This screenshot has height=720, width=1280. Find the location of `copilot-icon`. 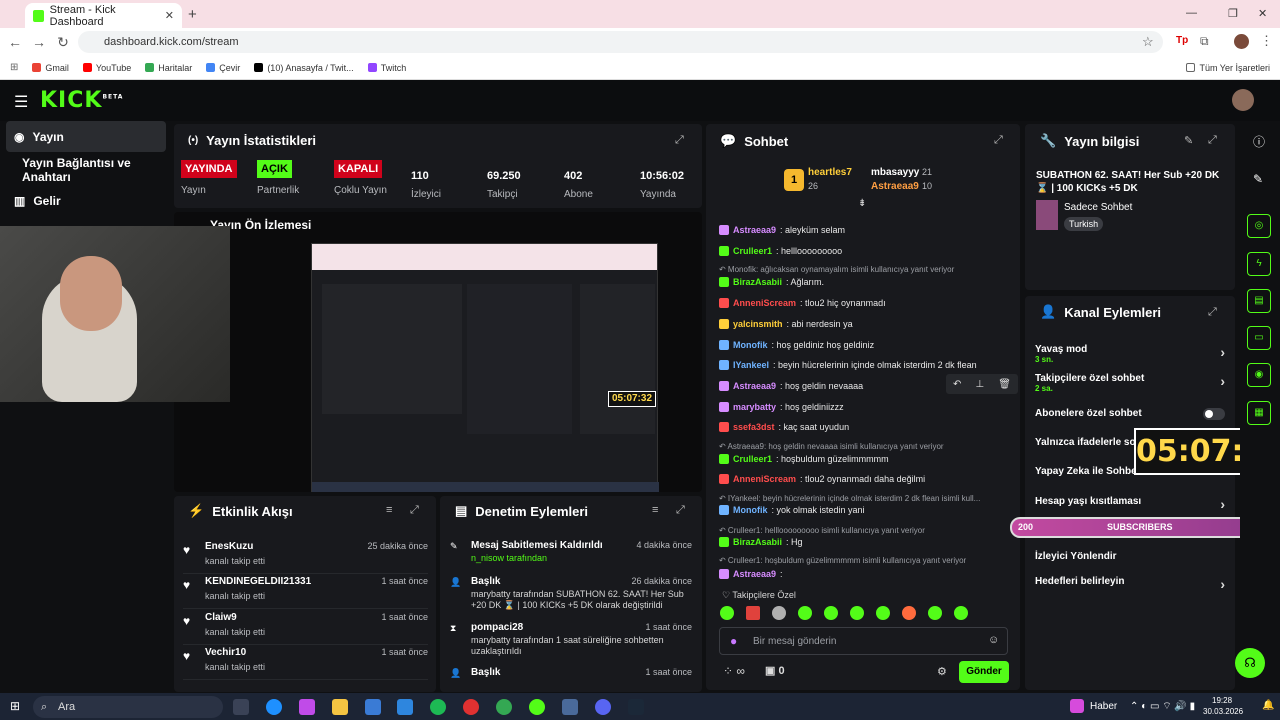

copilot-icon is located at coordinates (307, 707).